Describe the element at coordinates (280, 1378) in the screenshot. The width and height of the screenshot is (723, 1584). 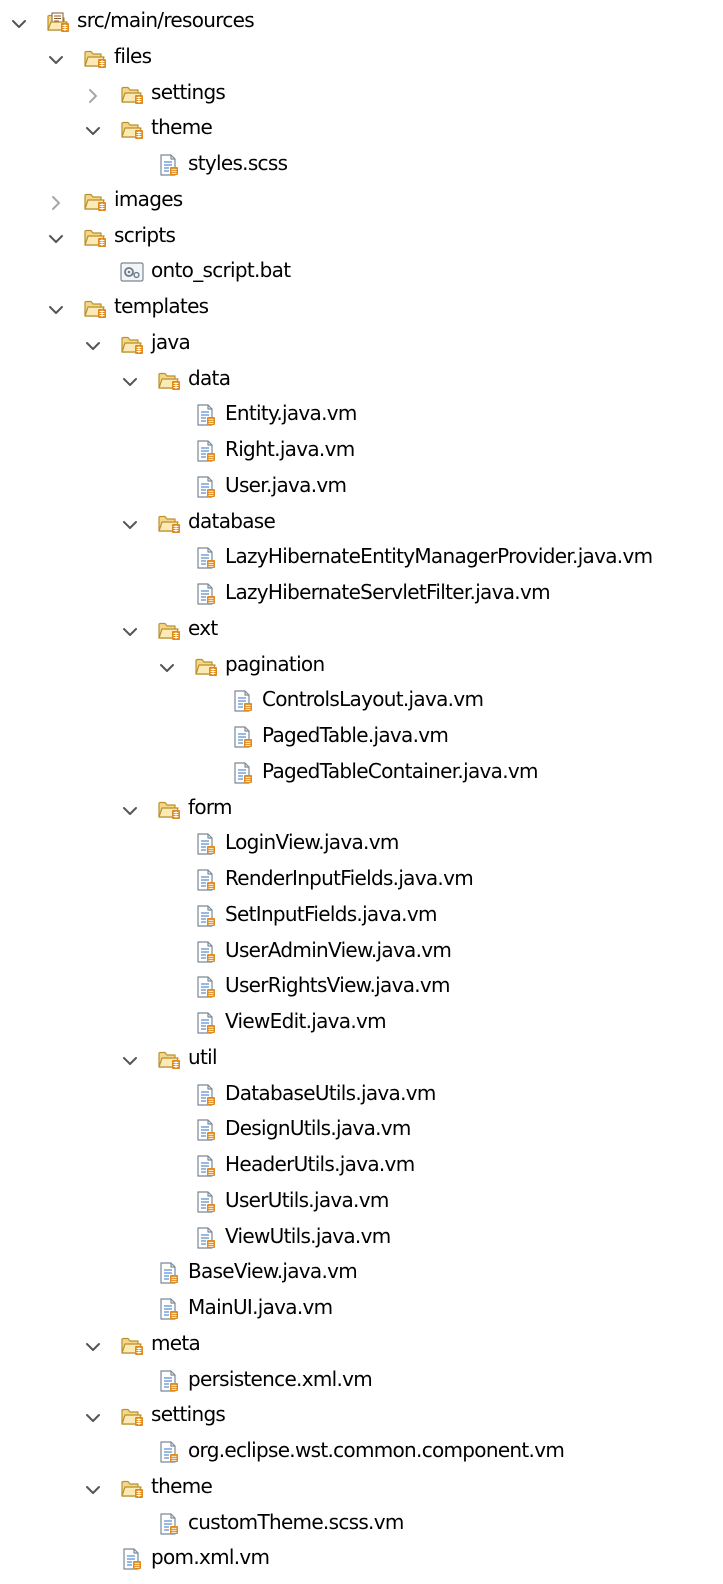
I see `tree-item-label: persistence.xml.vm` at that location.